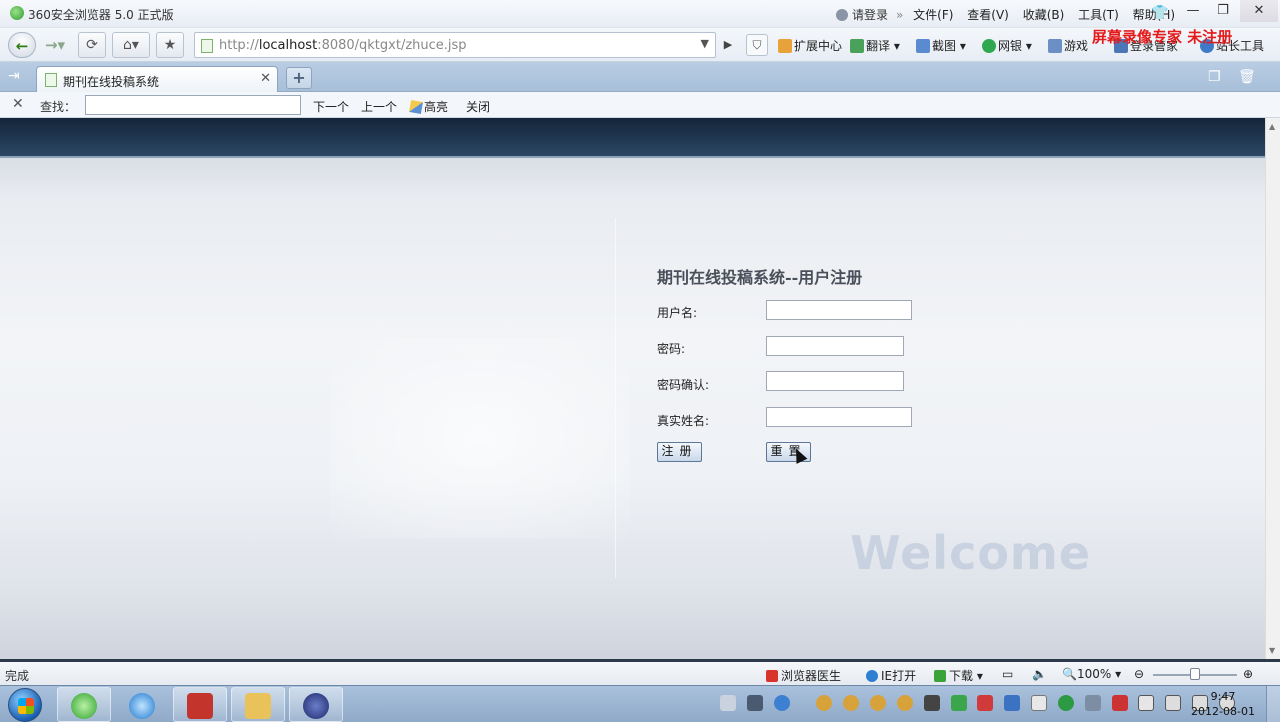  I want to click on find-close-icon: ✕, so click(18, 104).